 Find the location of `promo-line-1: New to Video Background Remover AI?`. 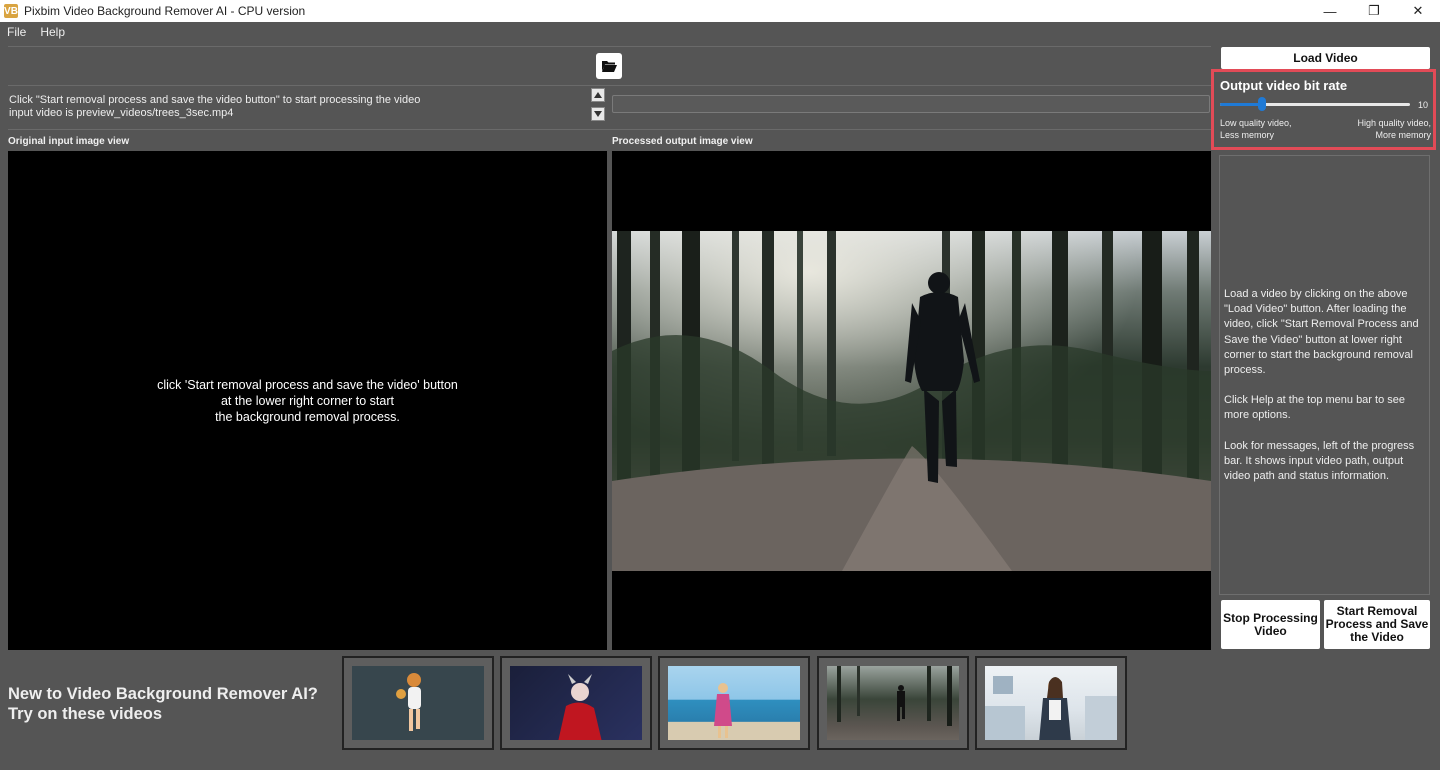

promo-line-1: New to Video Background Remover AI? is located at coordinates (163, 694).